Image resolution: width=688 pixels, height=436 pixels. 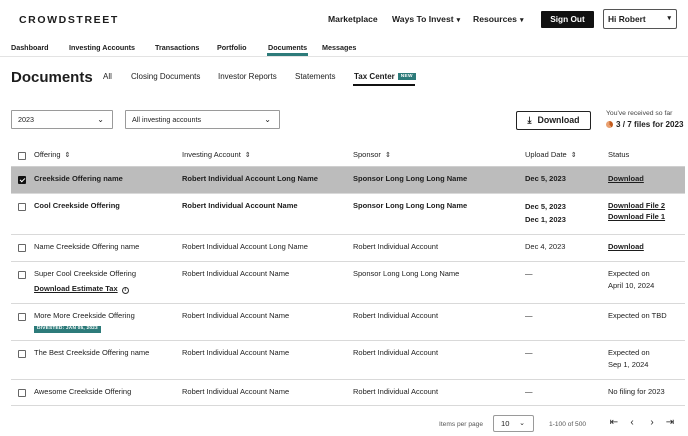 I want to click on nav-resources: Resources ▾, so click(x=498, y=19).